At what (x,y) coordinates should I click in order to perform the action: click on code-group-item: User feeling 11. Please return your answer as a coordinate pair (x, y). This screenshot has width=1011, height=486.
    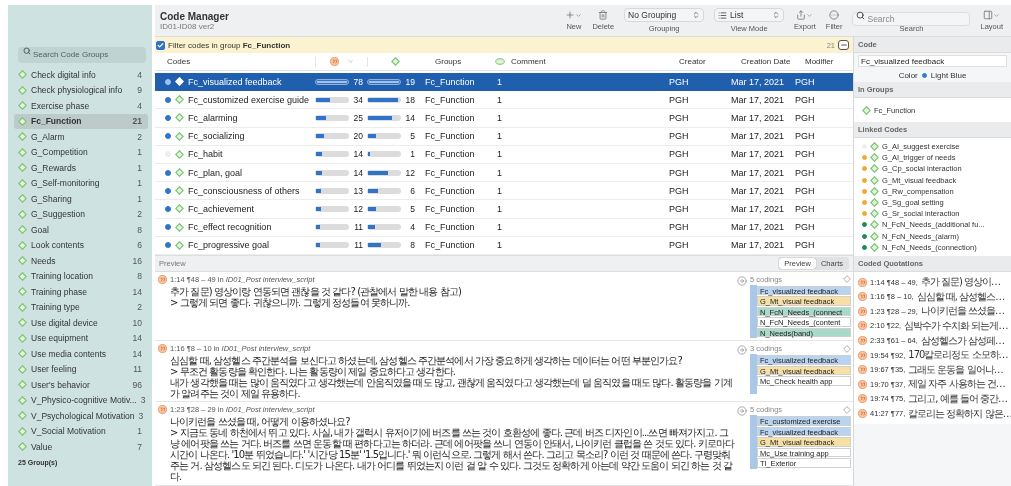
    Looking at the image, I should click on (81, 369).